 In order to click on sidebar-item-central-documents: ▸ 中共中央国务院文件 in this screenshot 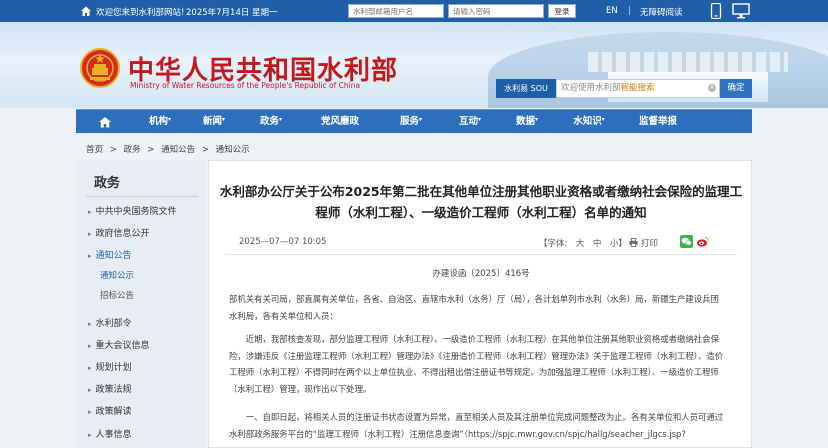, I will do `click(132, 210)`.